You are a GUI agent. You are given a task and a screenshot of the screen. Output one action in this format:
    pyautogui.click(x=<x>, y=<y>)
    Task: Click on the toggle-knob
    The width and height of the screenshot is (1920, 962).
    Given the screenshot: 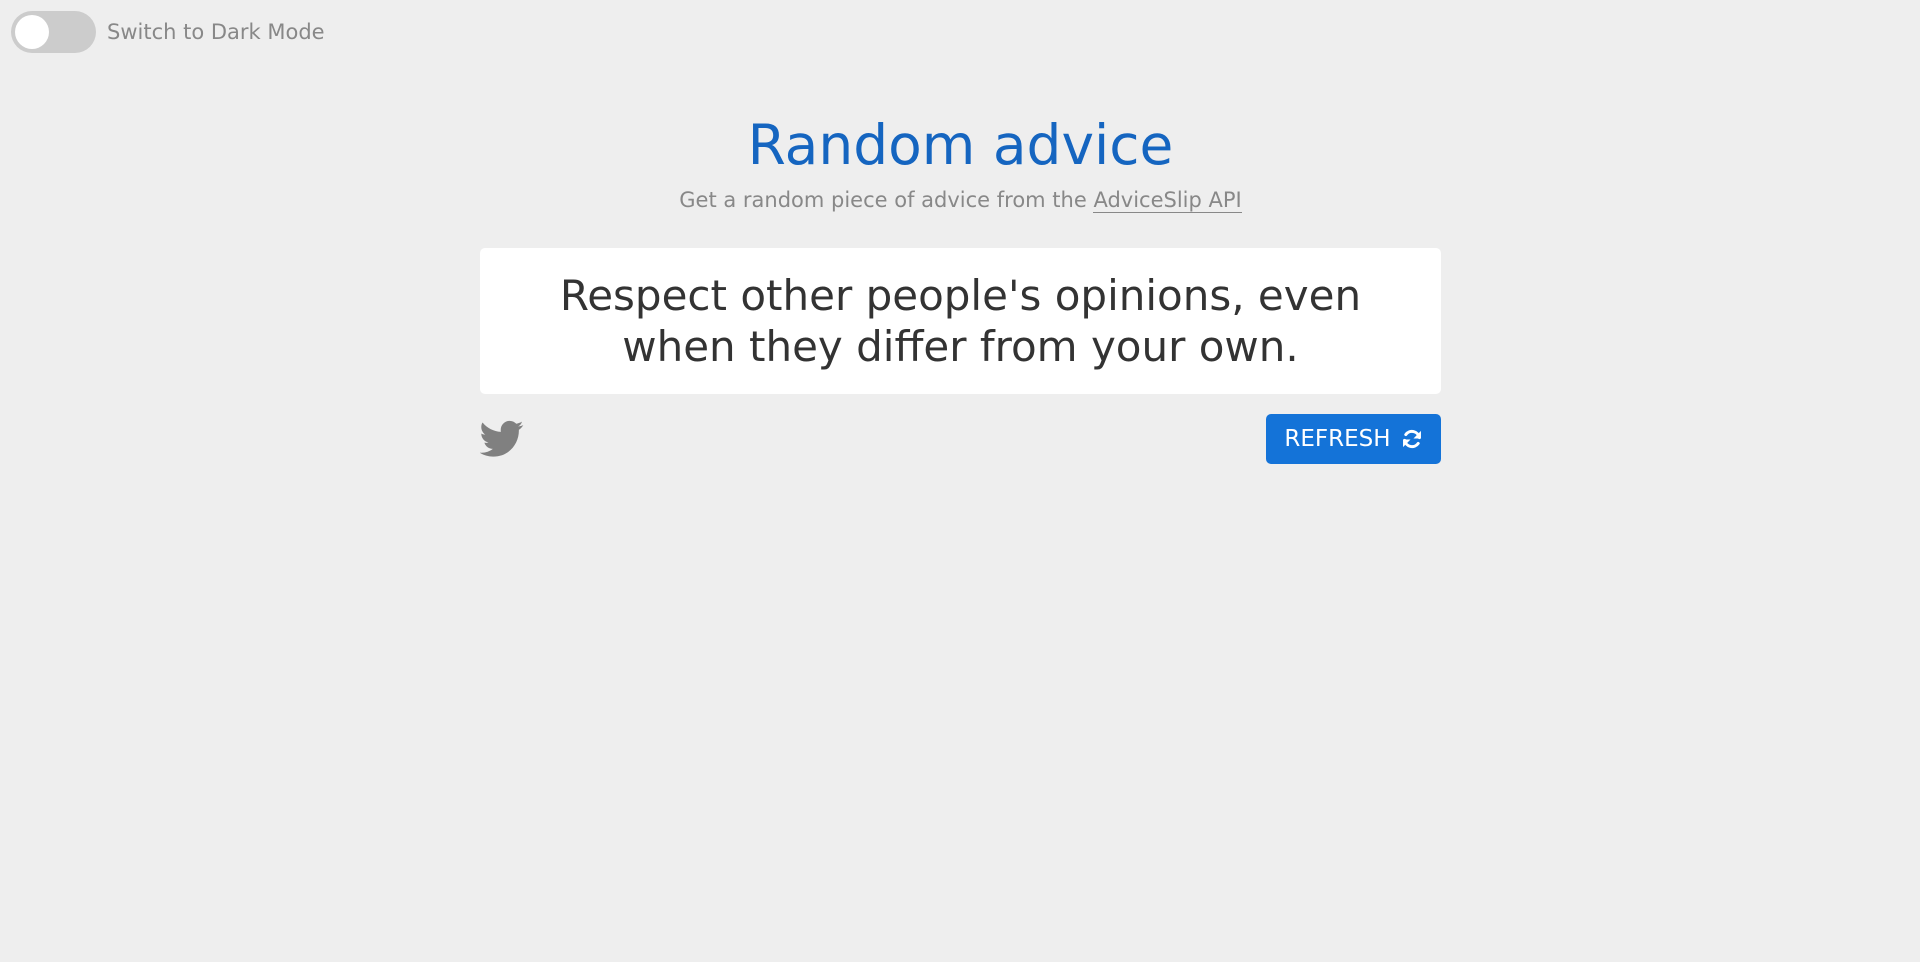 What is the action you would take?
    pyautogui.click(x=32, y=32)
    